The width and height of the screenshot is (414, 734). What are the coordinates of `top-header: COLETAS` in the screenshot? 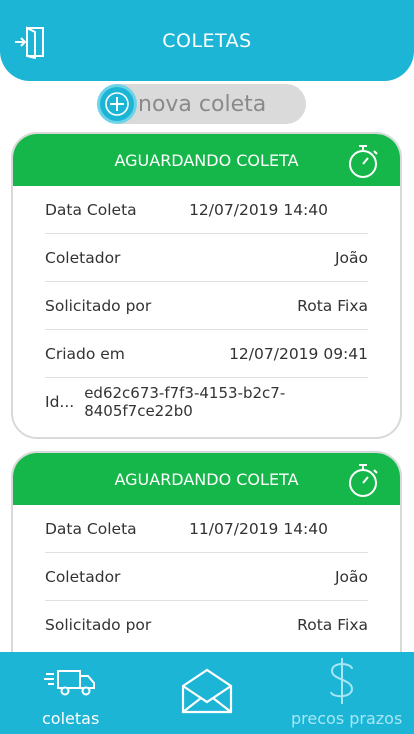 It's located at (207, 40).